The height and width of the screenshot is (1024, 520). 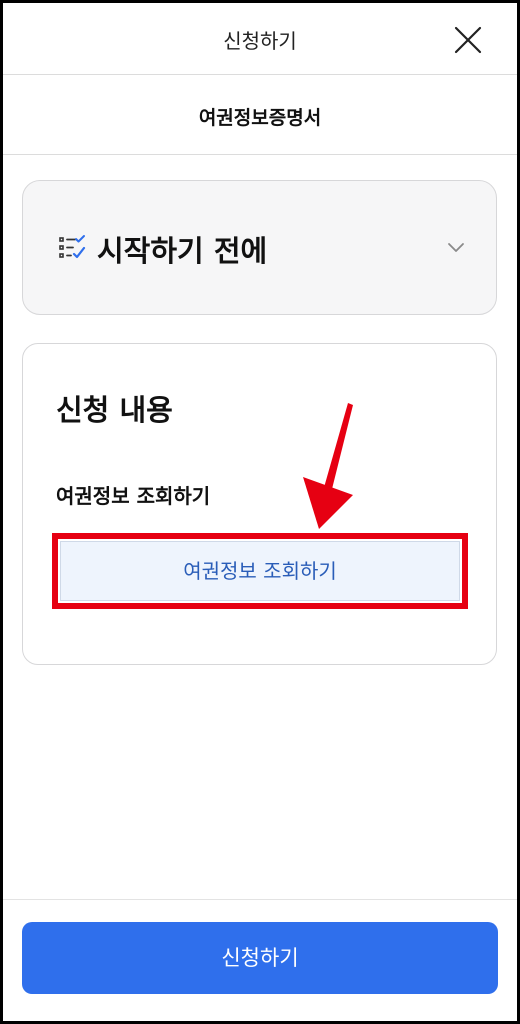 I want to click on page-title: 신청하기, so click(x=260, y=41).